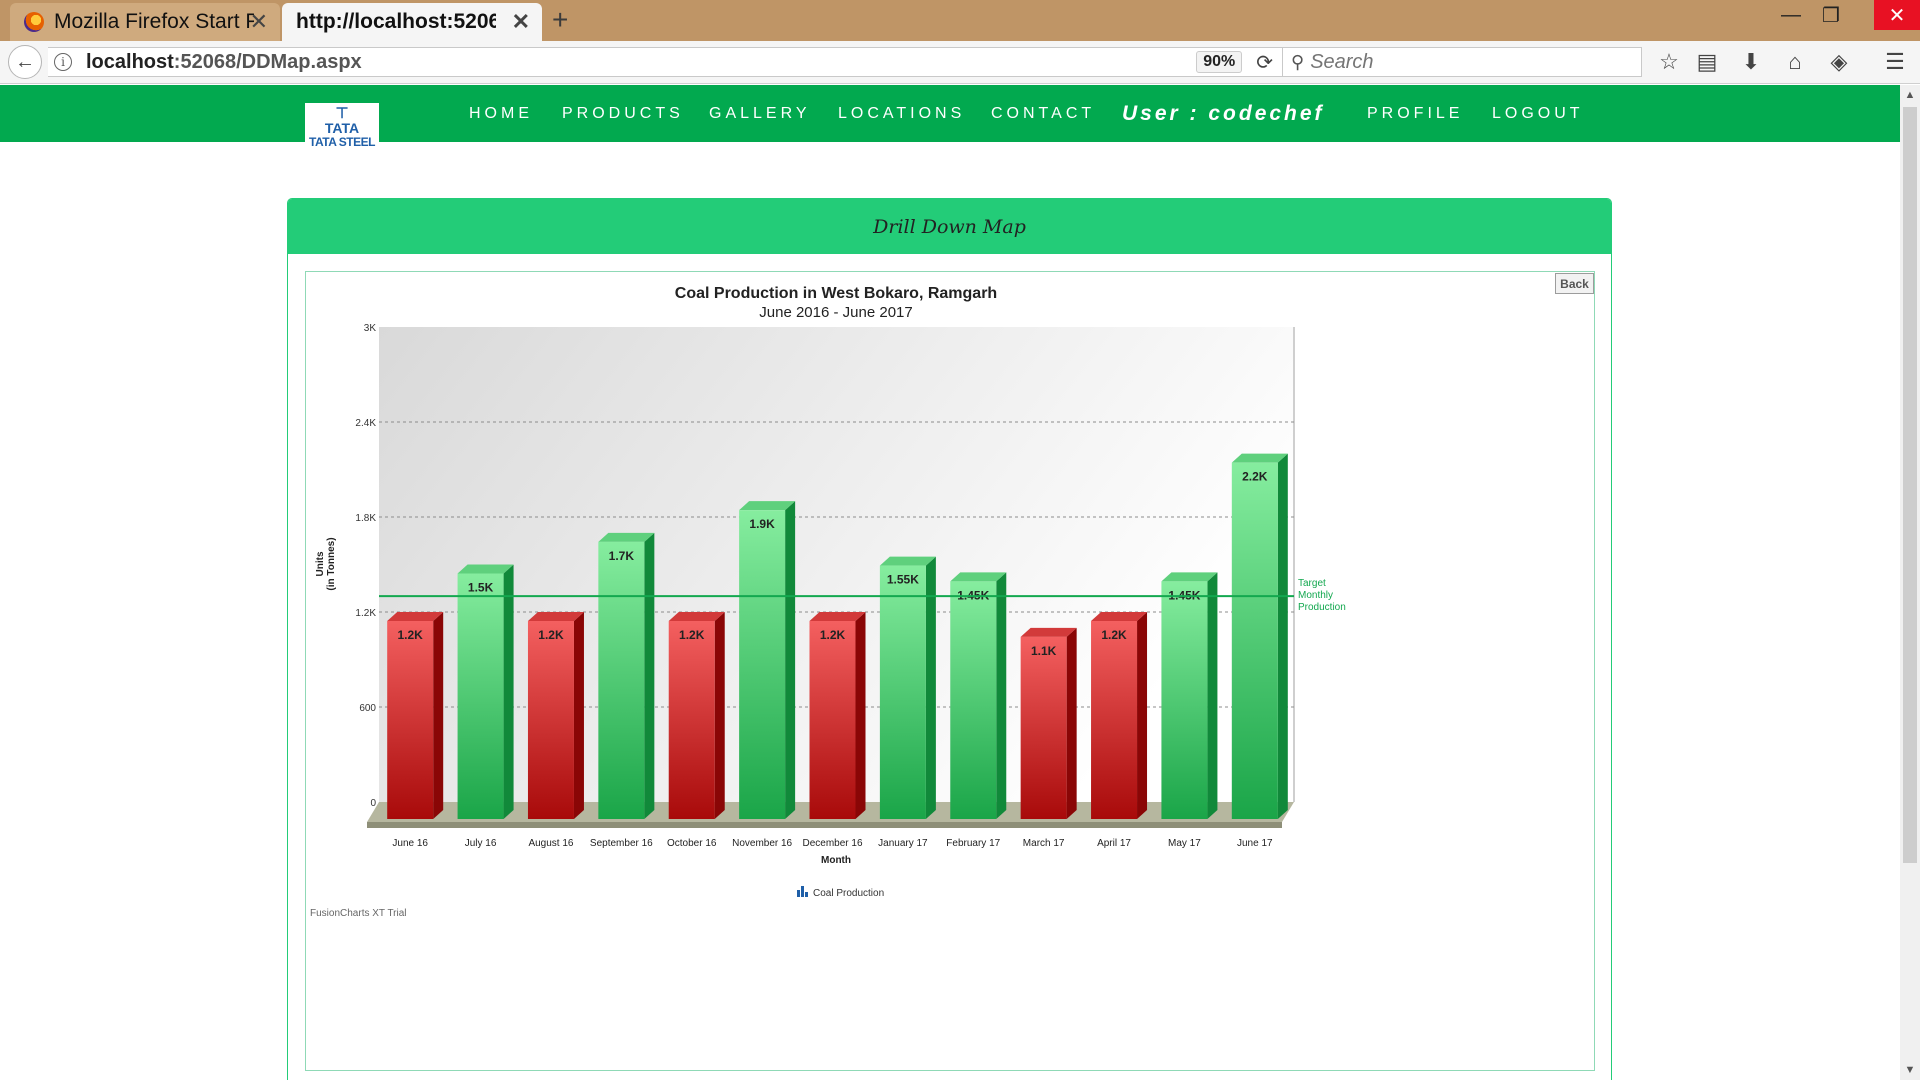 This screenshot has height=1080, width=1920. I want to click on bar-value-label: 1.7K, so click(622, 556).